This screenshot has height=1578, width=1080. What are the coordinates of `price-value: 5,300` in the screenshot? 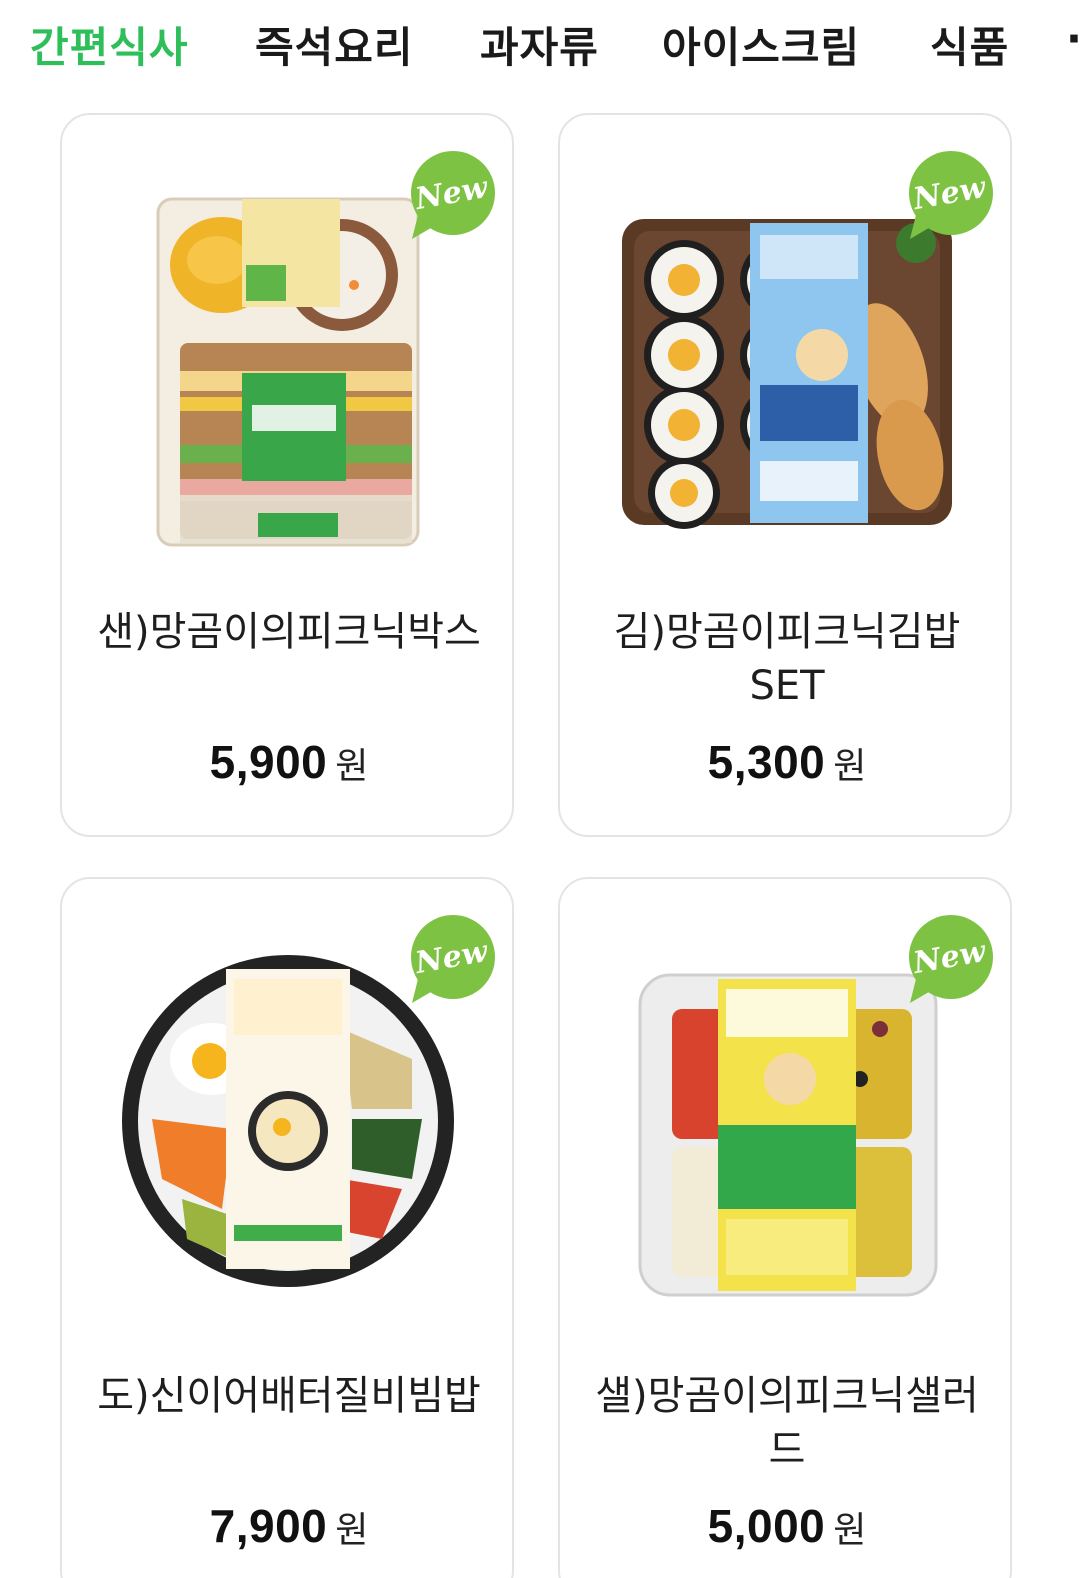 It's located at (766, 762).